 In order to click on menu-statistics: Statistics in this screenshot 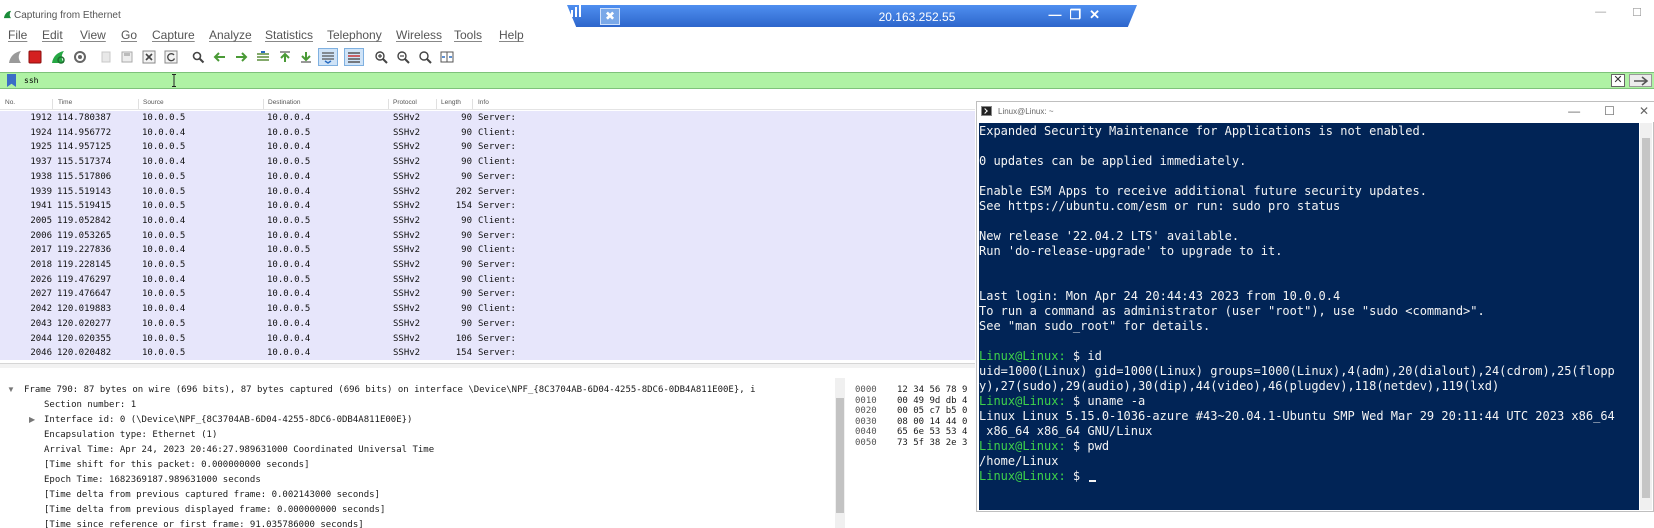, I will do `click(289, 35)`.